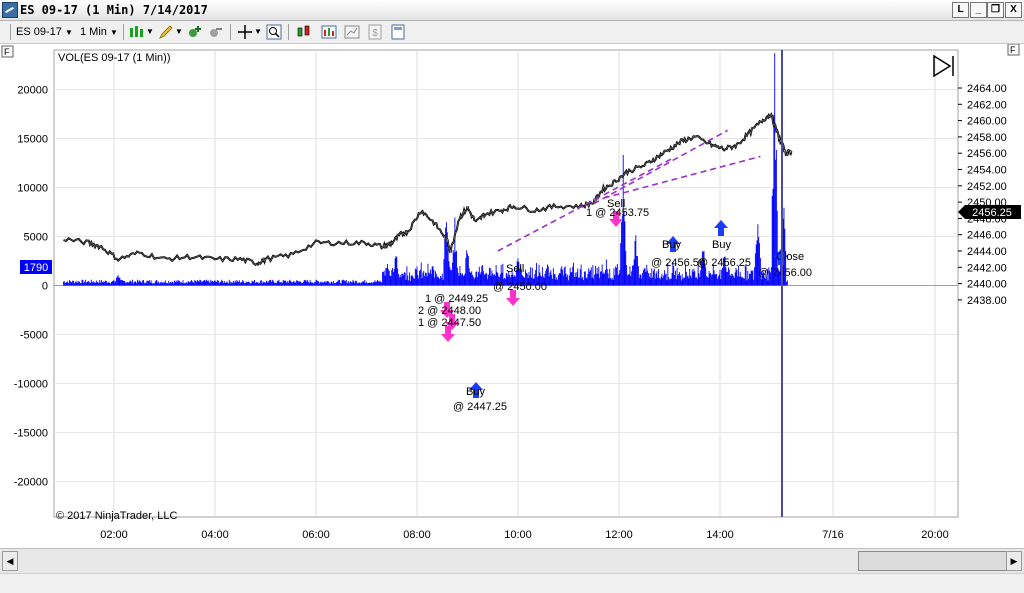 This screenshot has width=1024, height=593. Describe the element at coordinates (512, 32) in the screenshot. I see `chart-toolbar: ES 09-17 ▼ 1 Min ▼ ▼ ▼ ▼ $` at that location.